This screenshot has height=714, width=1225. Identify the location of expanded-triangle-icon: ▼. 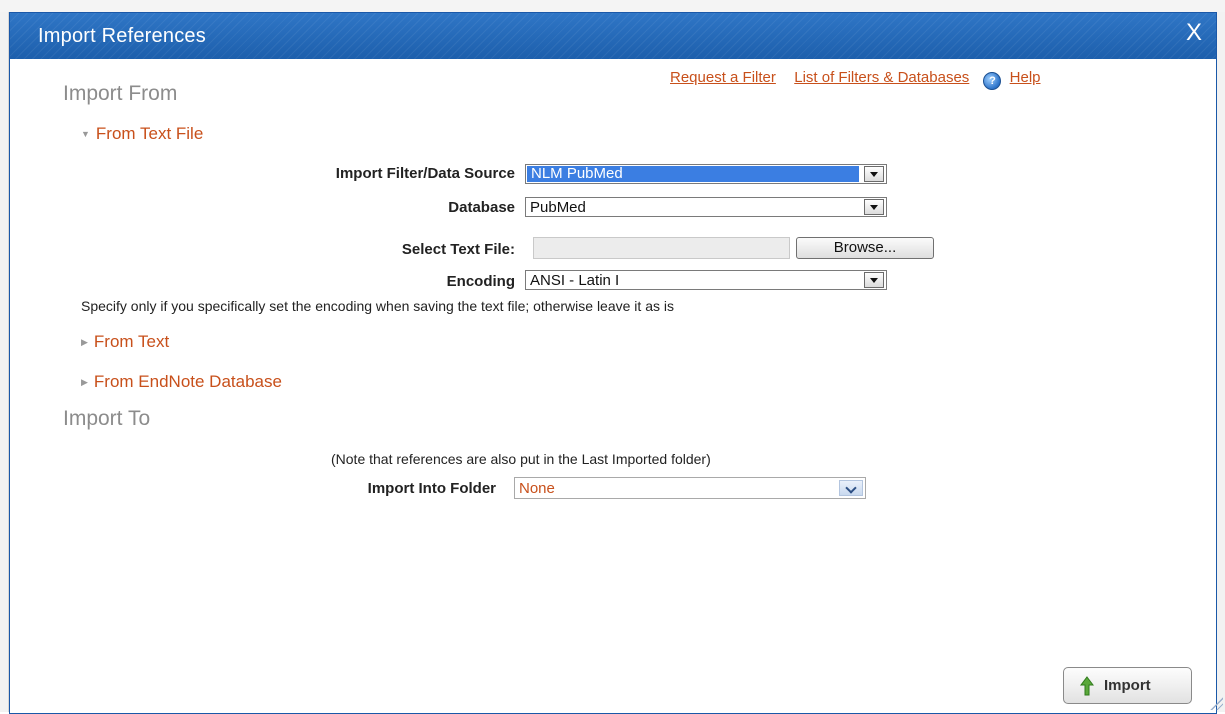
(85, 134).